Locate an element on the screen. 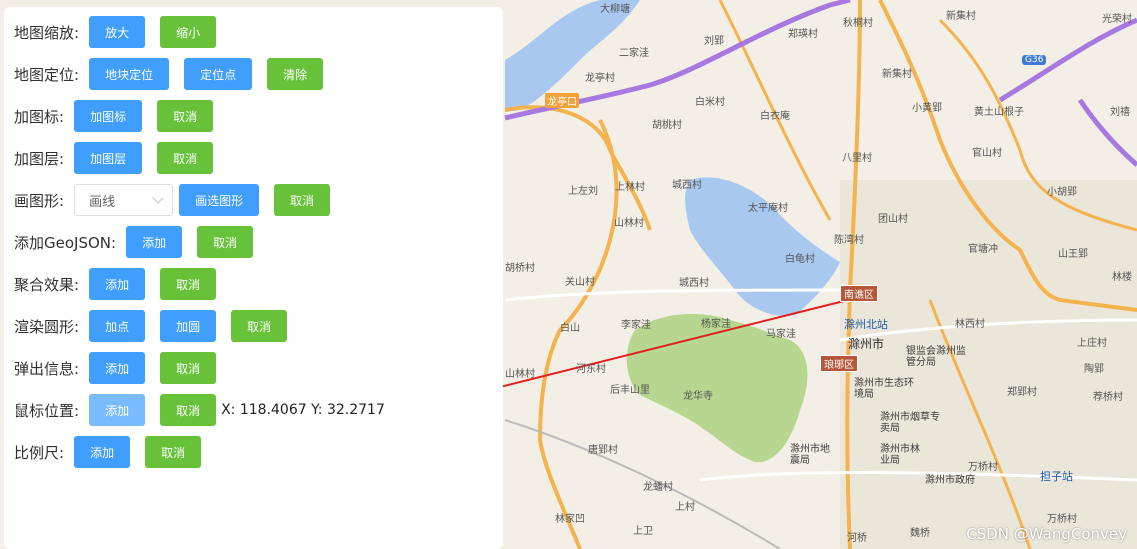  row-scale-bar: 比例尺: 添加 取消 is located at coordinates (115, 452).